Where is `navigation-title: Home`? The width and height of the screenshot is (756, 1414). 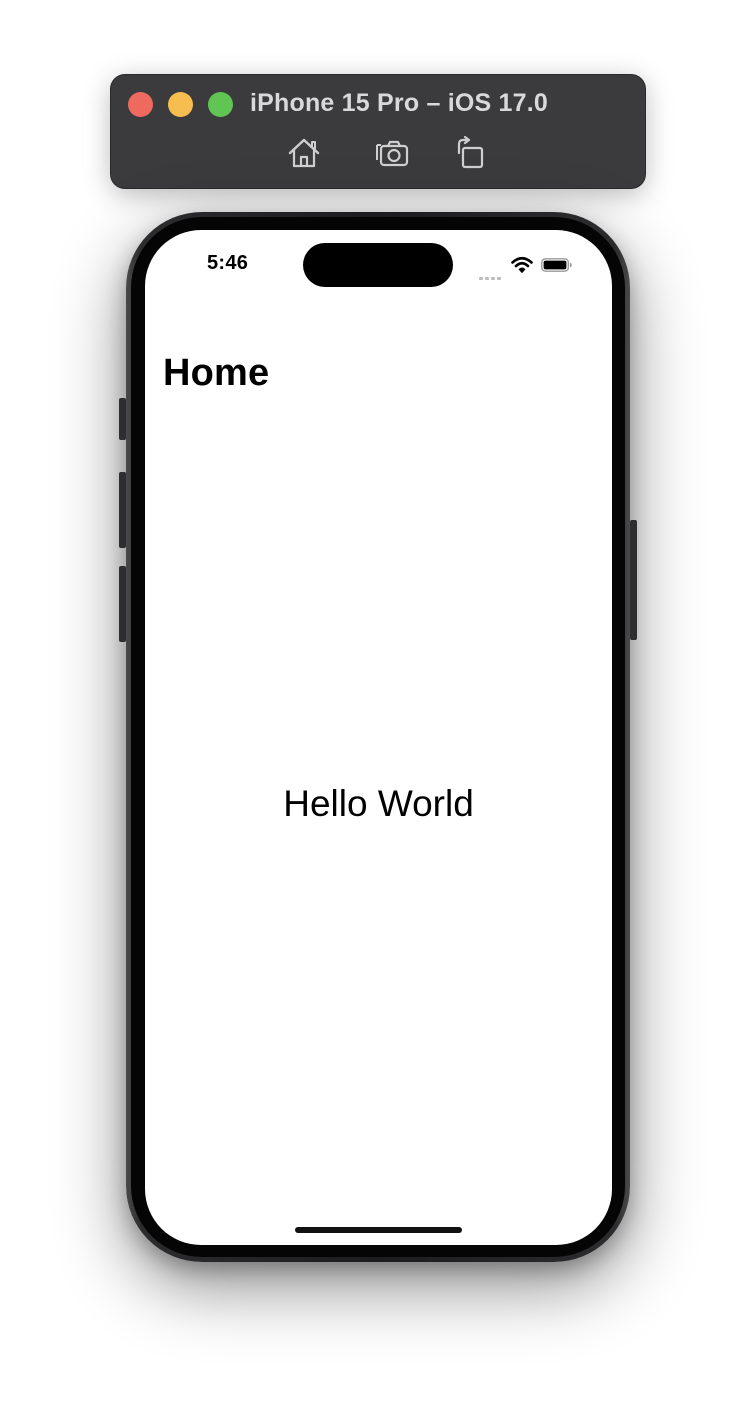 navigation-title: Home is located at coordinates (216, 373).